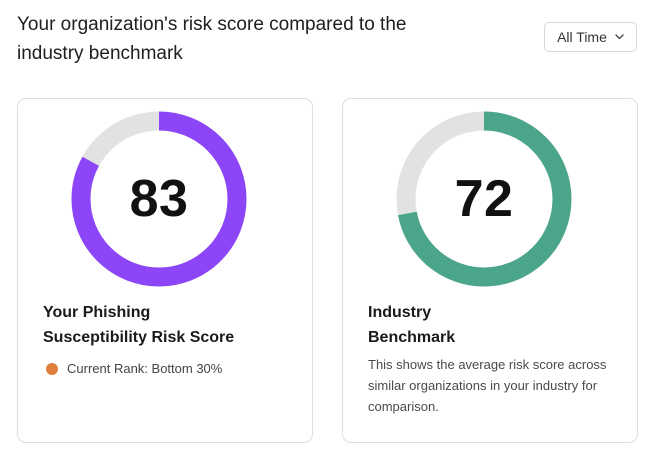  What do you see at coordinates (619, 37) in the screenshot?
I see `chevron-down-icon` at bounding box center [619, 37].